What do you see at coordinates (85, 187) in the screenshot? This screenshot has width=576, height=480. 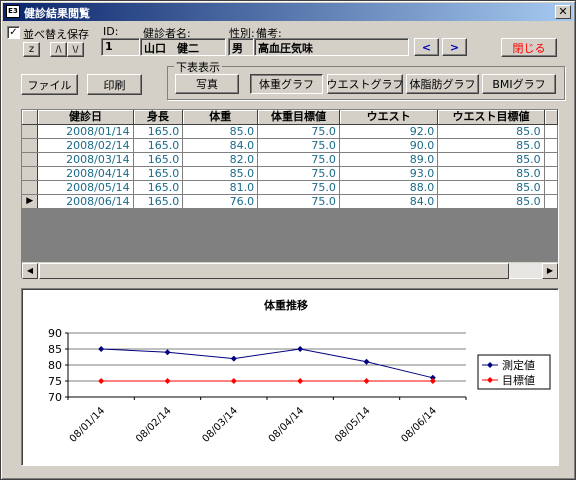 I see `table-cell: 2008/05/14` at bounding box center [85, 187].